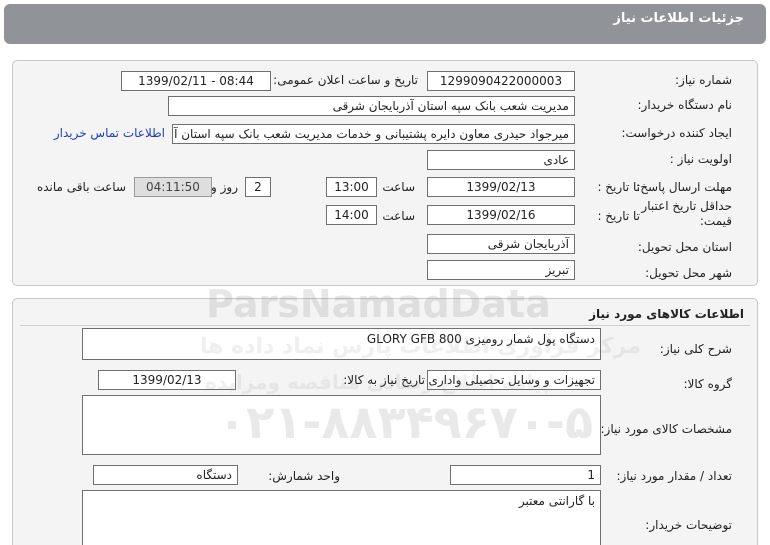  What do you see at coordinates (684, 247) in the screenshot?
I see `delivery-province-label: استان محل تحویل:` at bounding box center [684, 247].